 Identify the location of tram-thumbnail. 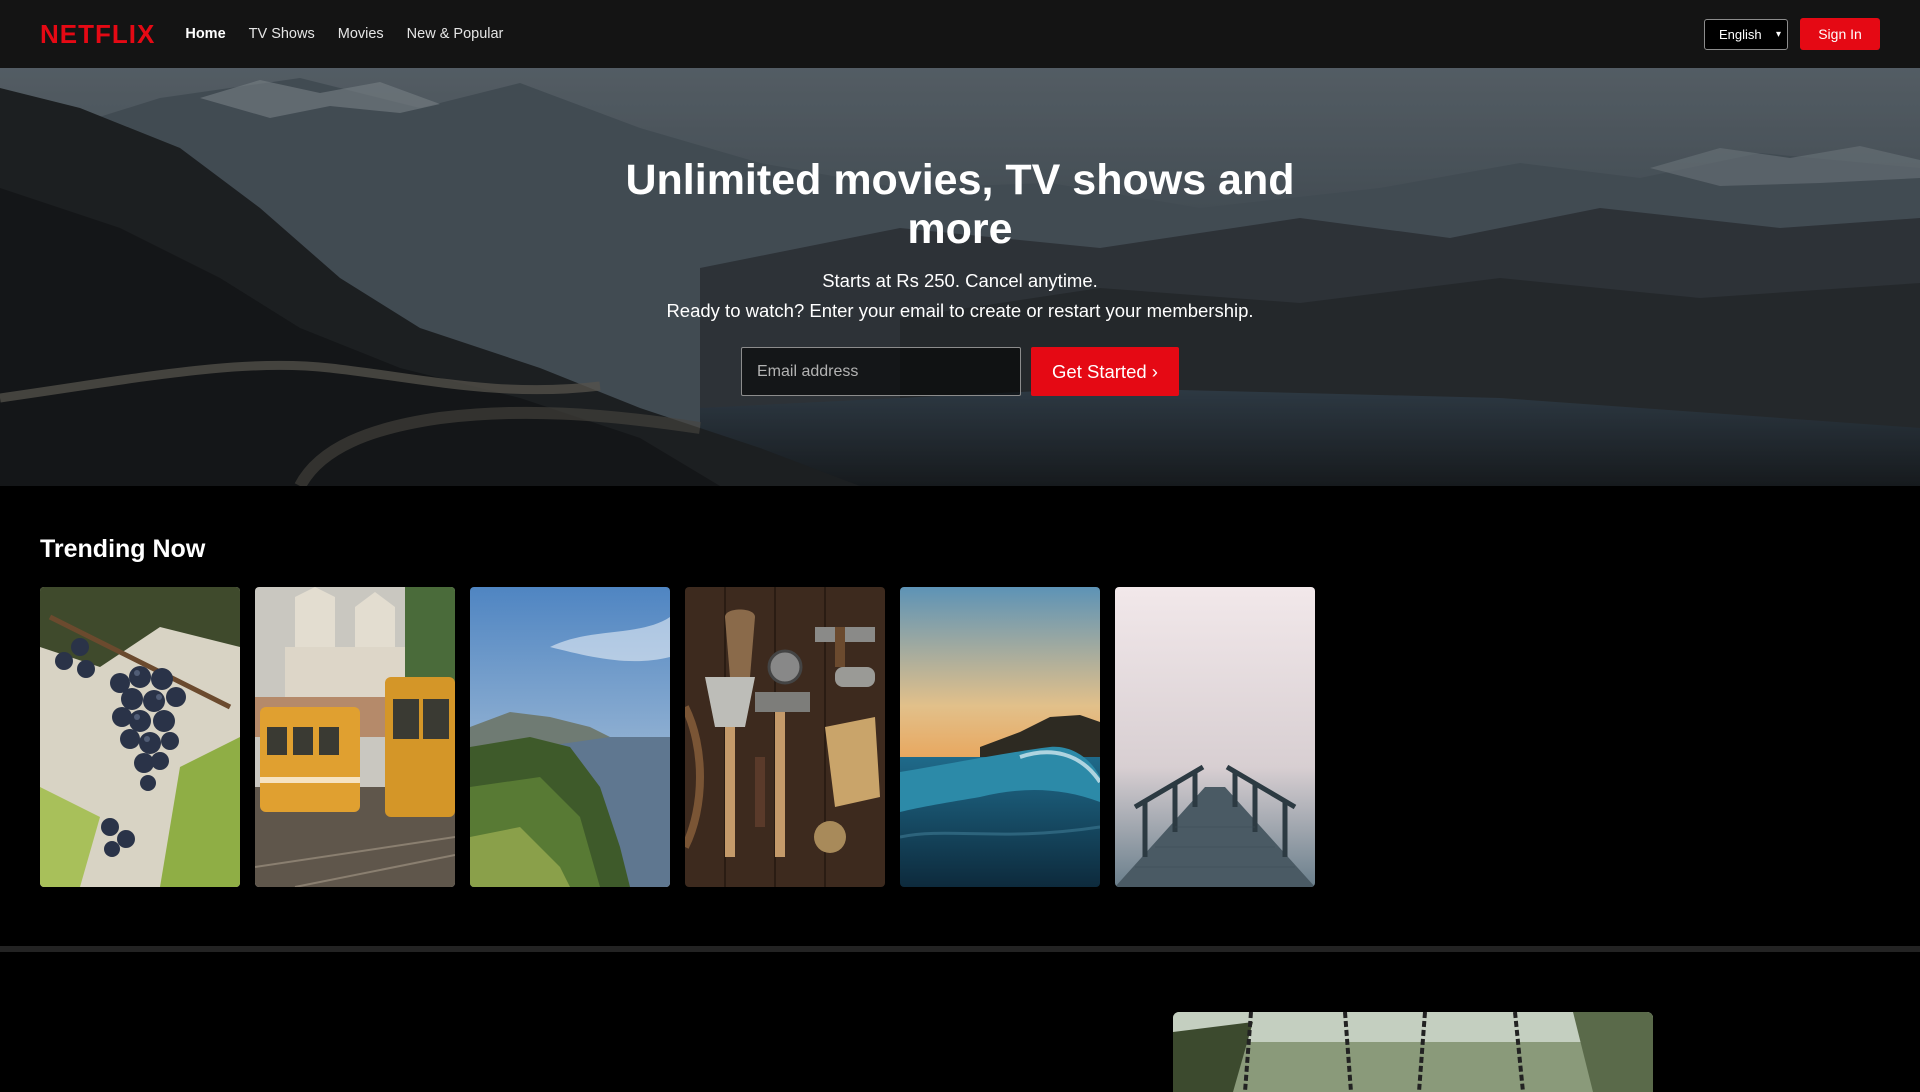
(355, 737).